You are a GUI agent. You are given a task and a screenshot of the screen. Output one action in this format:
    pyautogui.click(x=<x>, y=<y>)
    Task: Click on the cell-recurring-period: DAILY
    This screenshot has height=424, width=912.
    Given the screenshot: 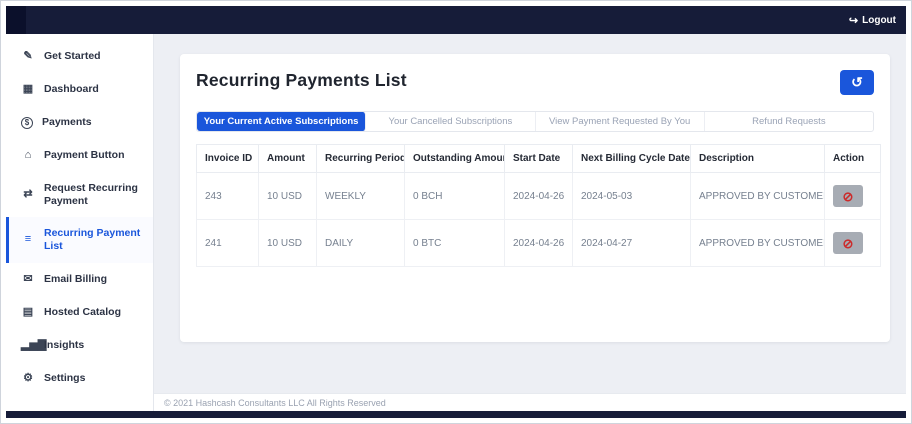 What is the action you would take?
    pyautogui.click(x=360, y=243)
    